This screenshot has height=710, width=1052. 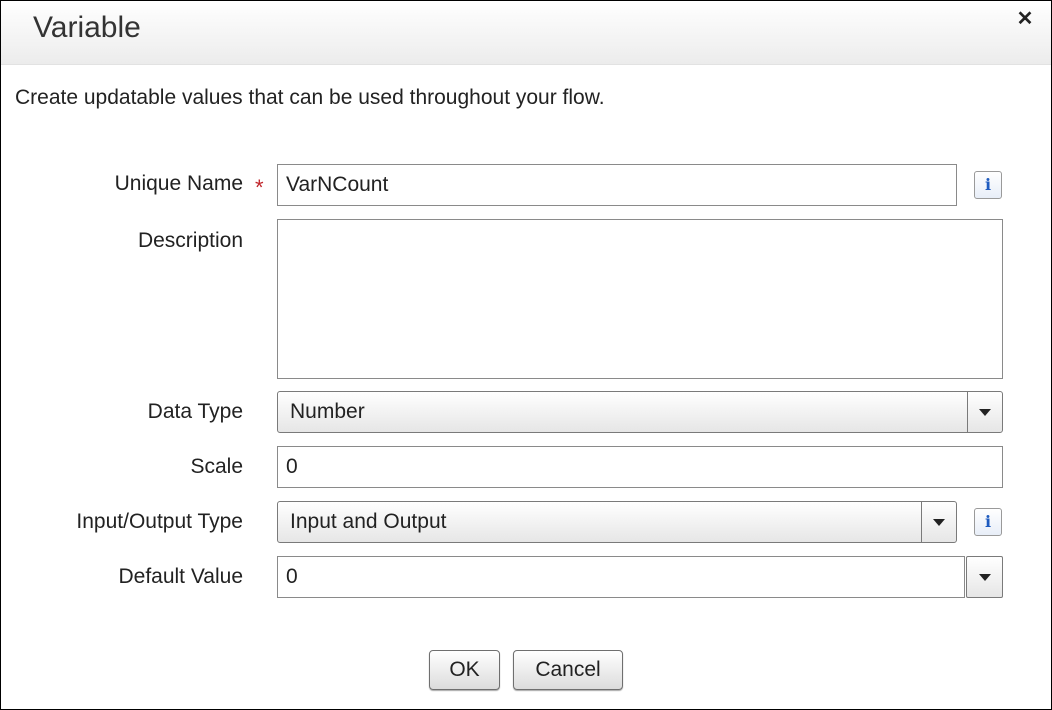 What do you see at coordinates (526, 33) in the screenshot?
I see `dialog-header: Variable ✕` at bounding box center [526, 33].